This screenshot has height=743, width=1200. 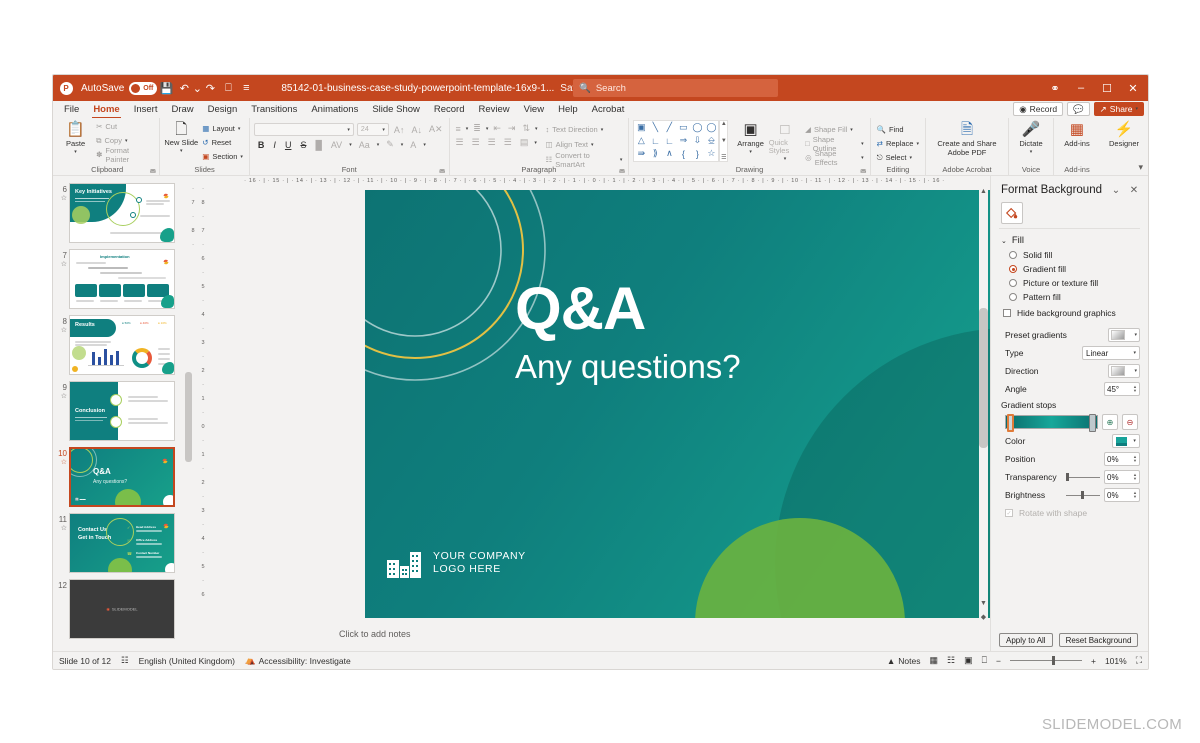 What do you see at coordinates (413, 145) in the screenshot?
I see `font-color-icon: A` at bounding box center [413, 145].